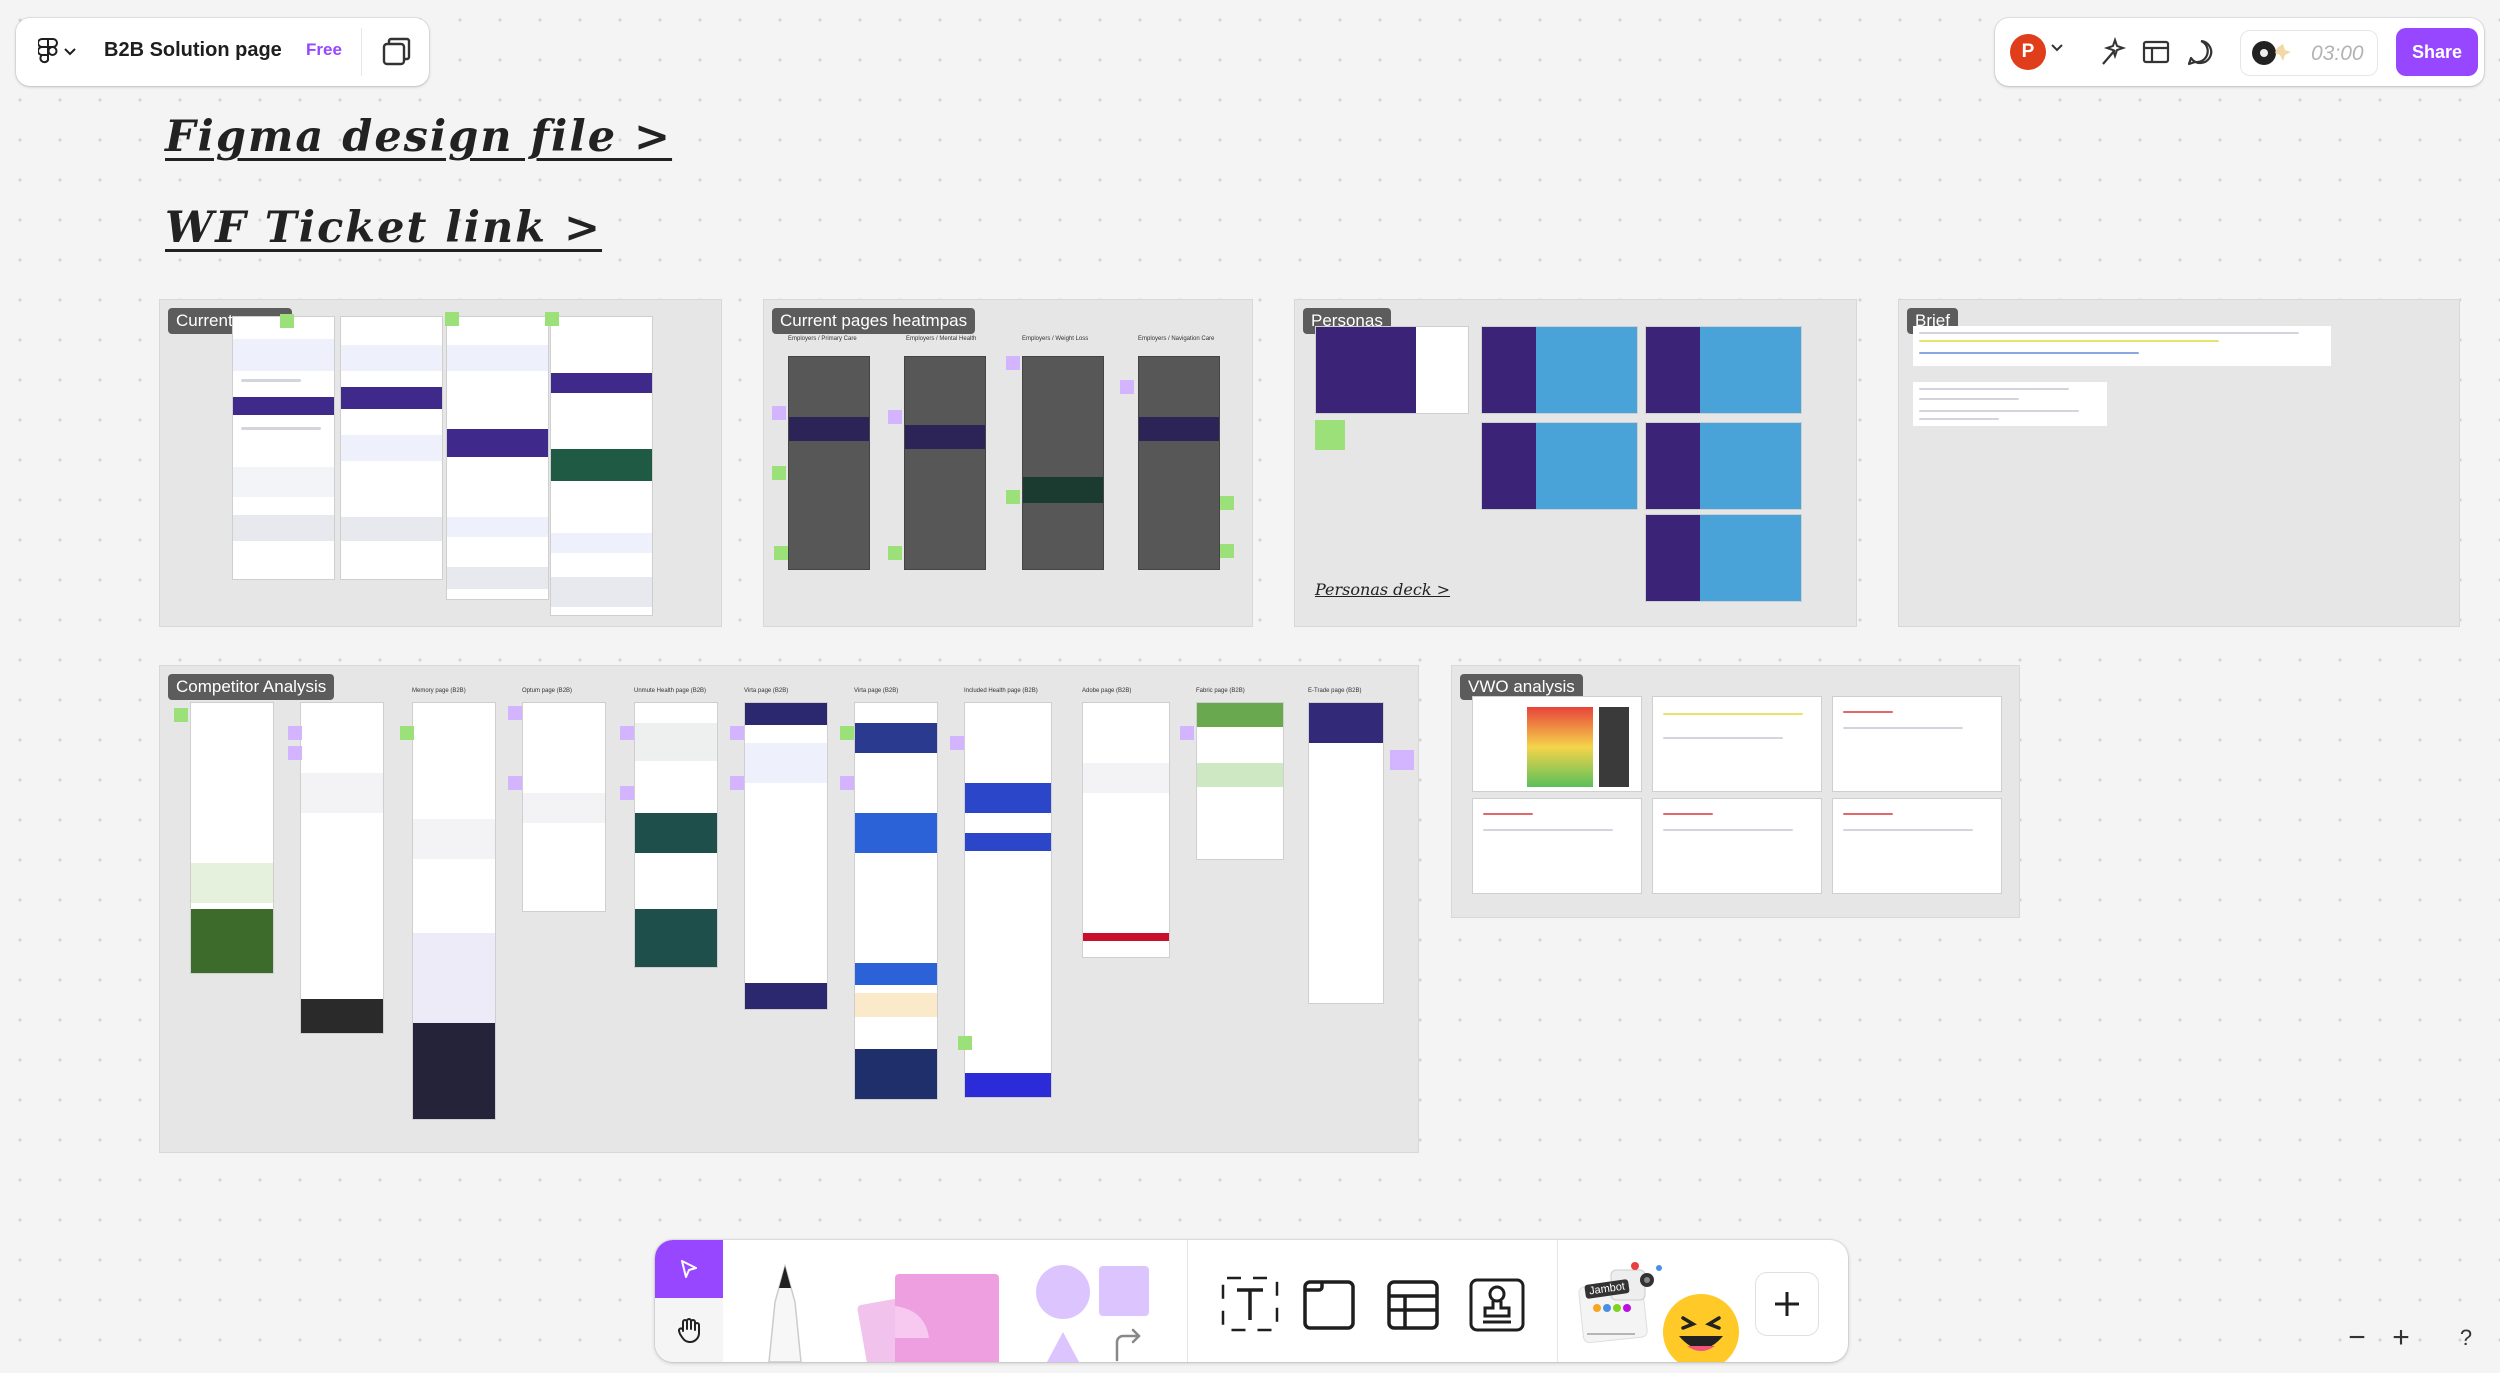 The image size is (2500, 1373). I want to click on wf-ticket-link: WF Ticket link >, so click(383, 228).